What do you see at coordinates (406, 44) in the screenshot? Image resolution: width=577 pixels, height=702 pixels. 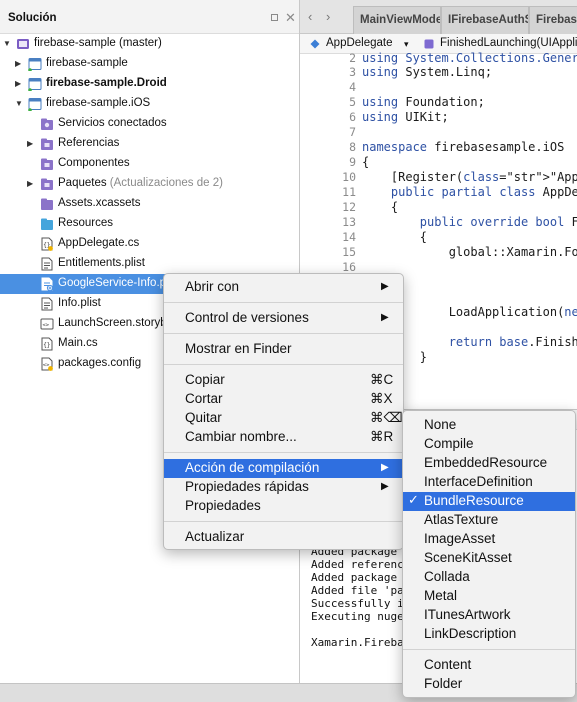 I see `chevron-down-icon: ▾` at bounding box center [406, 44].